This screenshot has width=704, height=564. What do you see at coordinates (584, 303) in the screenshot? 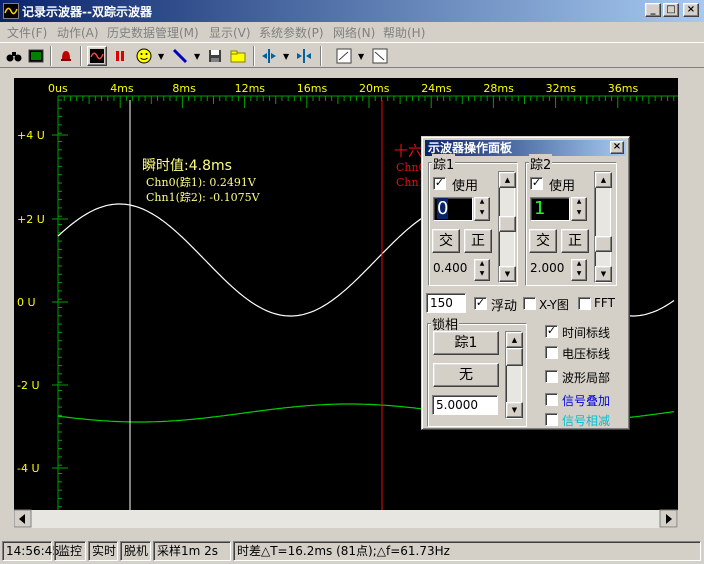
I see `fft-checkbox` at bounding box center [584, 303].